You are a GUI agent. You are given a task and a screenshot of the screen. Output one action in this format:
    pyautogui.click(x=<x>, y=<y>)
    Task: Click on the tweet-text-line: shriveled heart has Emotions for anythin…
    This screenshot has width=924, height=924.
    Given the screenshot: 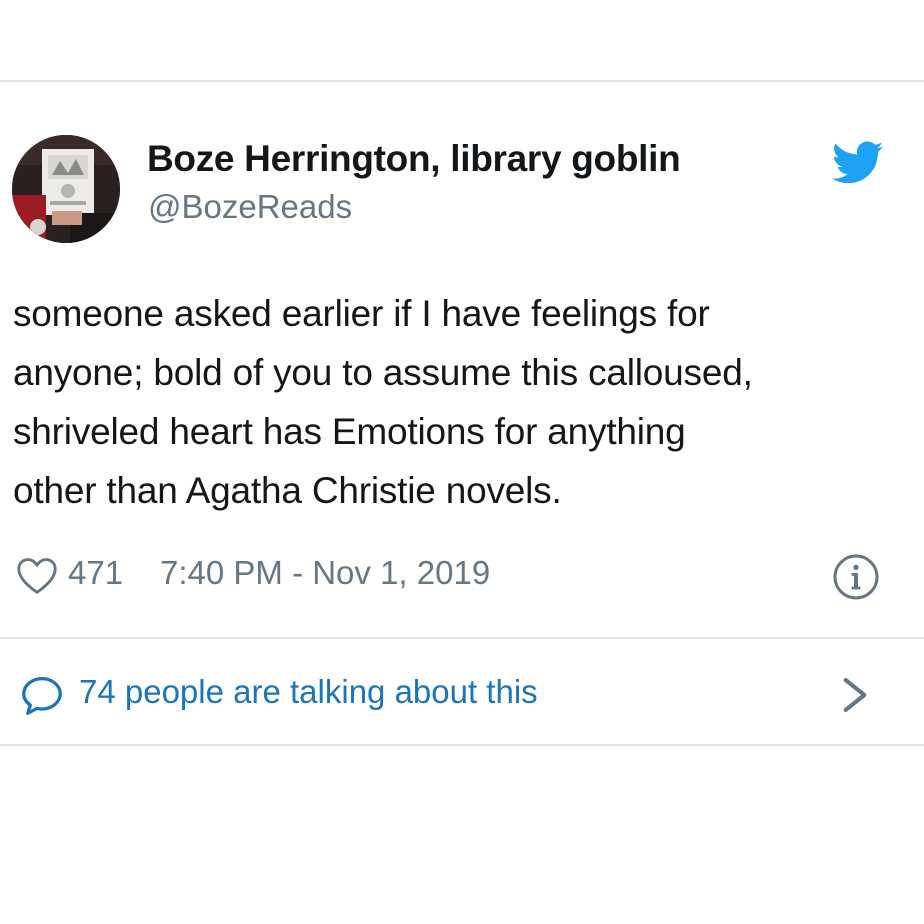 What is the action you would take?
    pyautogui.click(x=349, y=431)
    